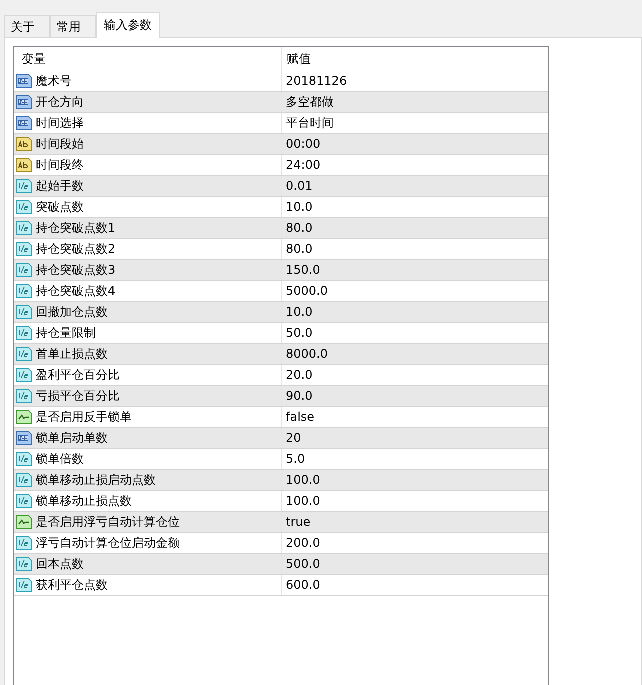 Image resolution: width=642 pixels, height=685 pixels. I want to click on parameter-value: 20181126, so click(414, 81).